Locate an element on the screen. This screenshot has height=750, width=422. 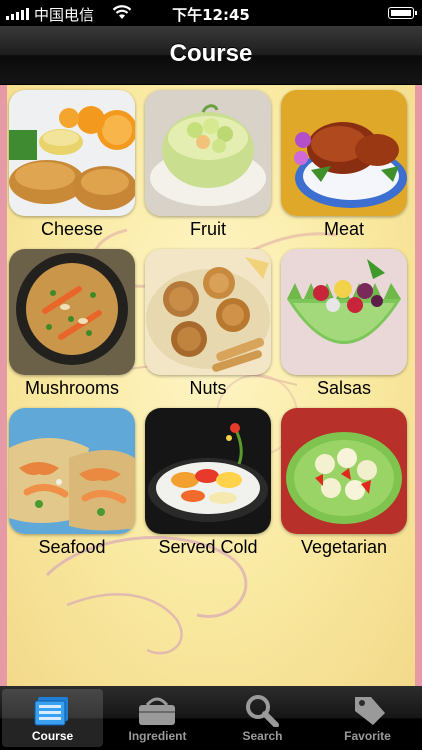
category-served-cold: Served Cold is located at coordinates (212, 487).